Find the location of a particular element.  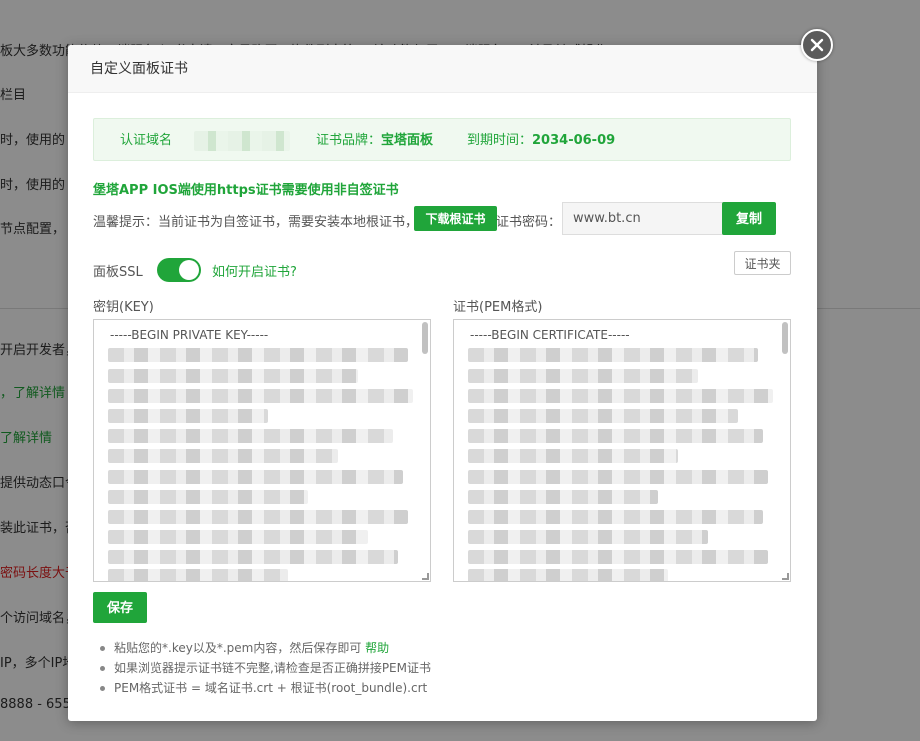

cert-brand: 证书品牌：宝塔面板 is located at coordinates (374, 140).